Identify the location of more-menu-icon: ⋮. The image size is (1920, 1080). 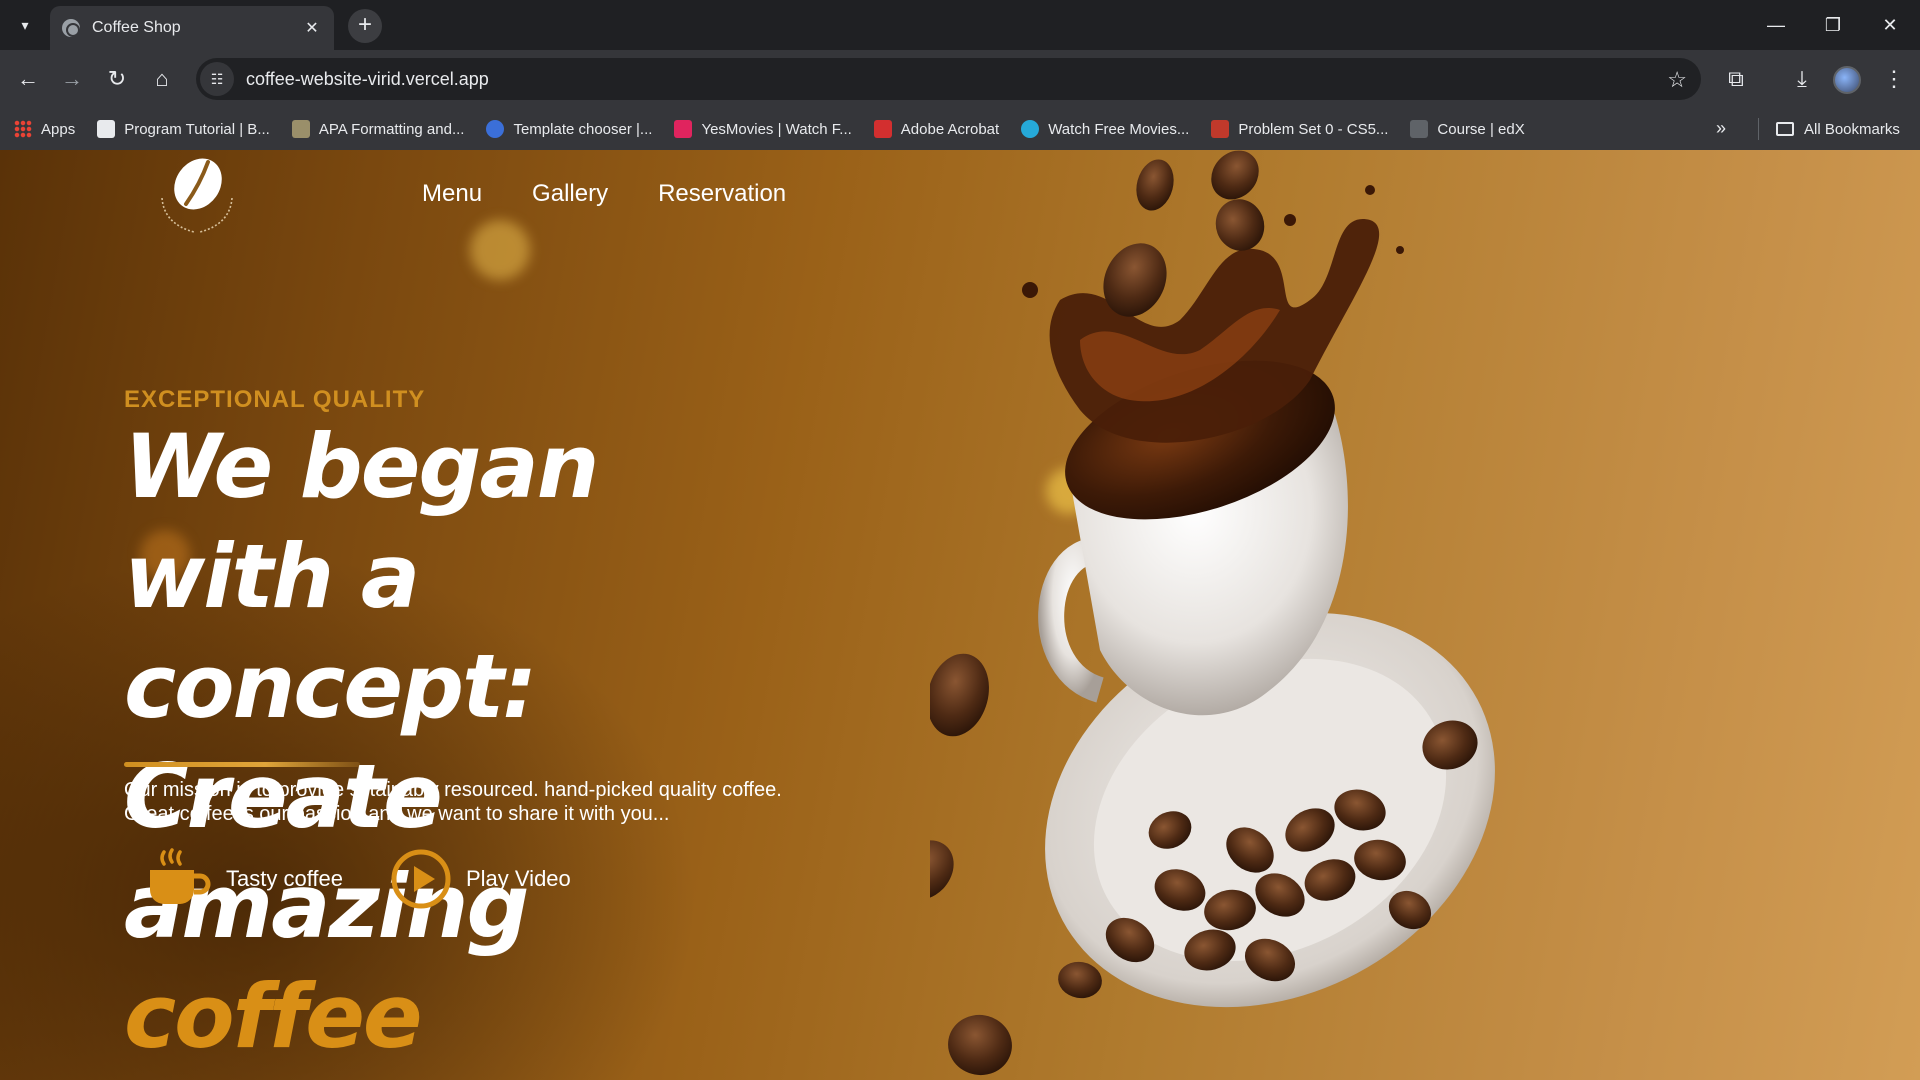
(1894, 79).